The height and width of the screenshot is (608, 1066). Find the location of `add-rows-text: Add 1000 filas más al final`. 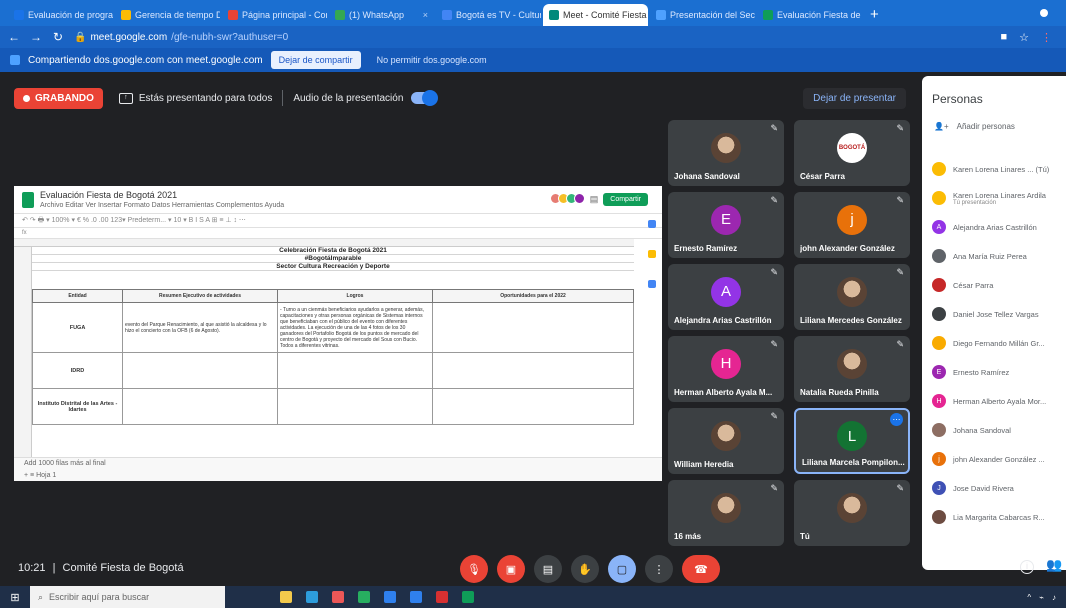

add-rows-text: Add 1000 filas más al final is located at coordinates (343, 464).